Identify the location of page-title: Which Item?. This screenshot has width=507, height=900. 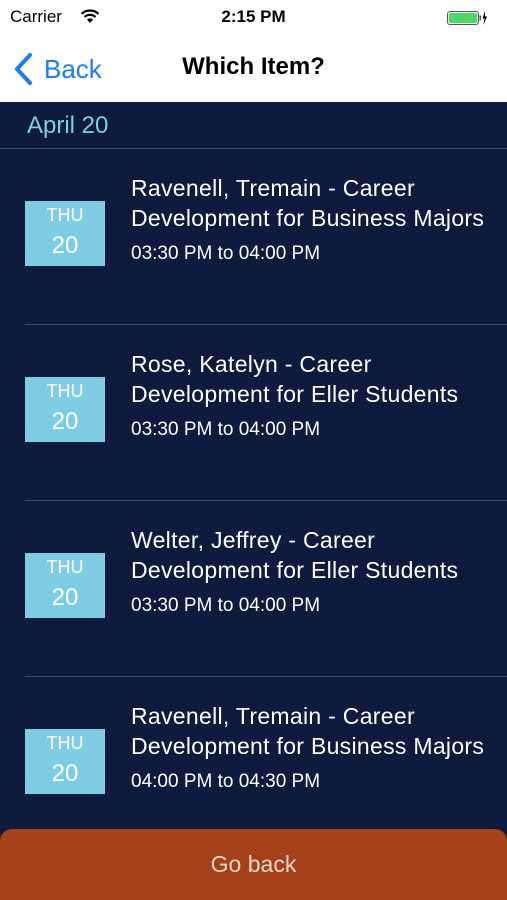
(253, 66).